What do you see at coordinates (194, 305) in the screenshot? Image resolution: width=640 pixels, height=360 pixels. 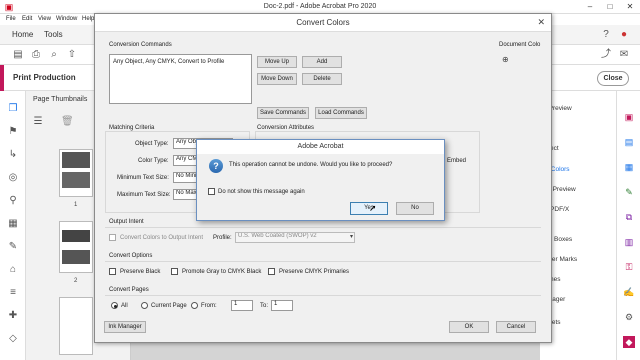 I see `page-range-radio` at bounding box center [194, 305].